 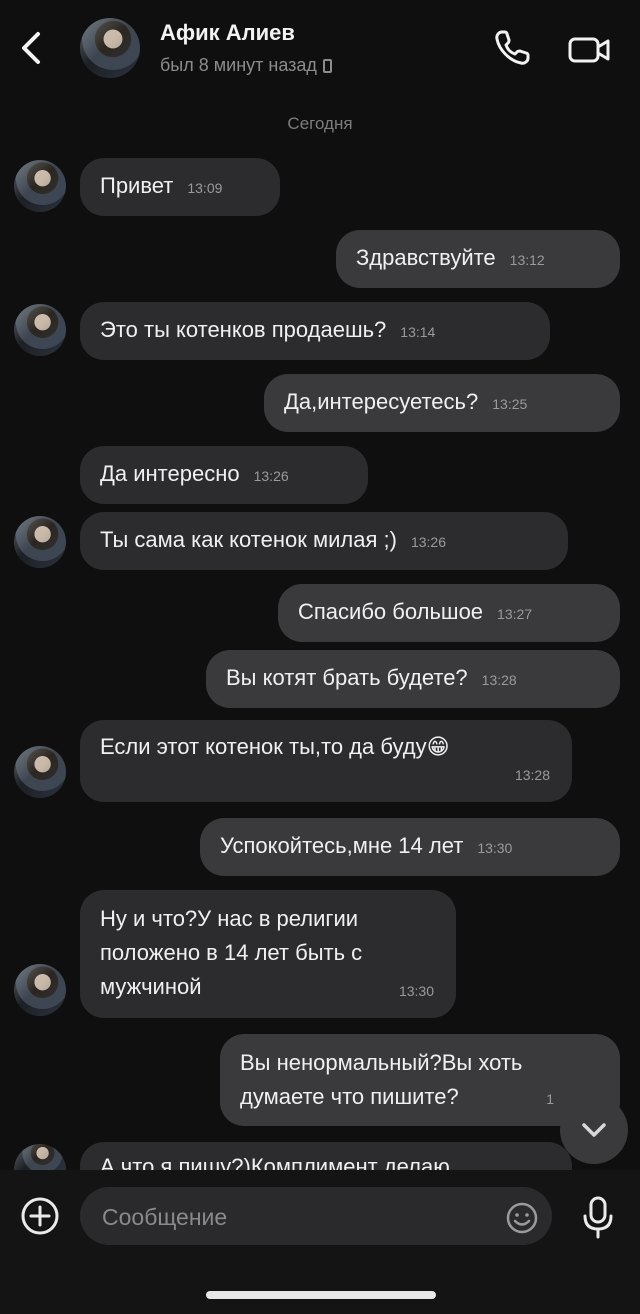 I want to click on message-text: Вы котят брать будете?, so click(x=347, y=677).